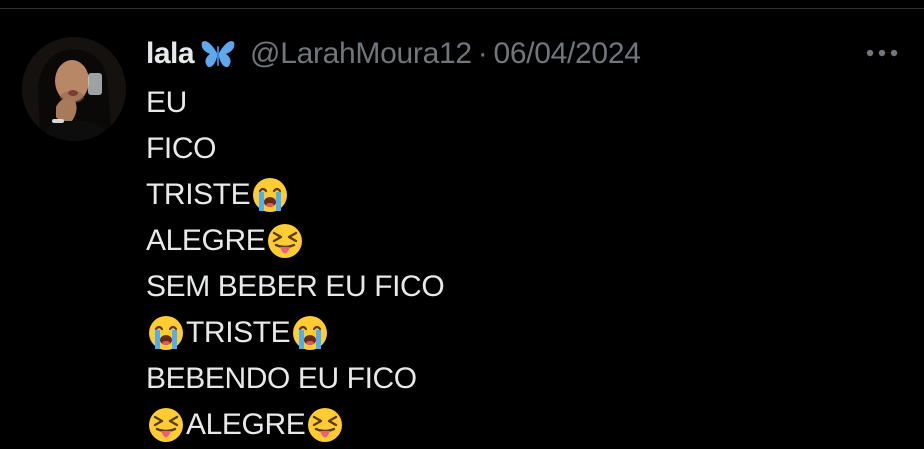 The width and height of the screenshot is (924, 449). I want to click on avatar, so click(74, 89).